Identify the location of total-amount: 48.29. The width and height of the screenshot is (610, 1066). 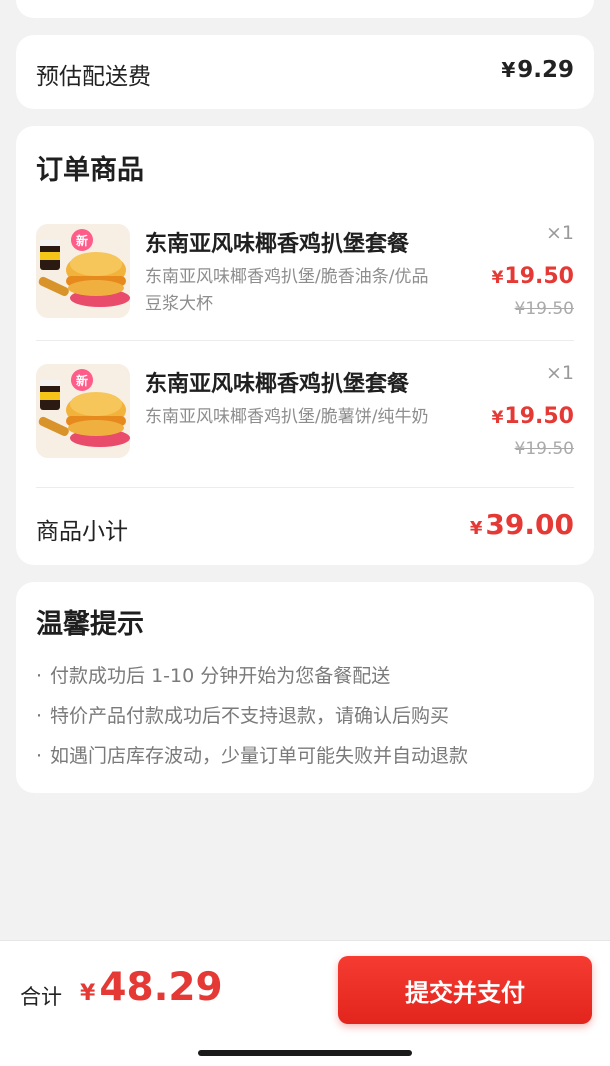
(161, 987).